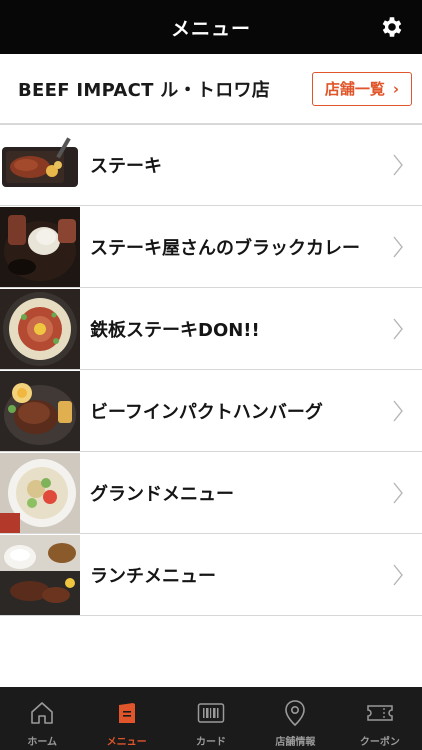 This screenshot has width=422, height=750. What do you see at coordinates (379, 742) in the screenshot?
I see `tab-label: クーポン` at bounding box center [379, 742].